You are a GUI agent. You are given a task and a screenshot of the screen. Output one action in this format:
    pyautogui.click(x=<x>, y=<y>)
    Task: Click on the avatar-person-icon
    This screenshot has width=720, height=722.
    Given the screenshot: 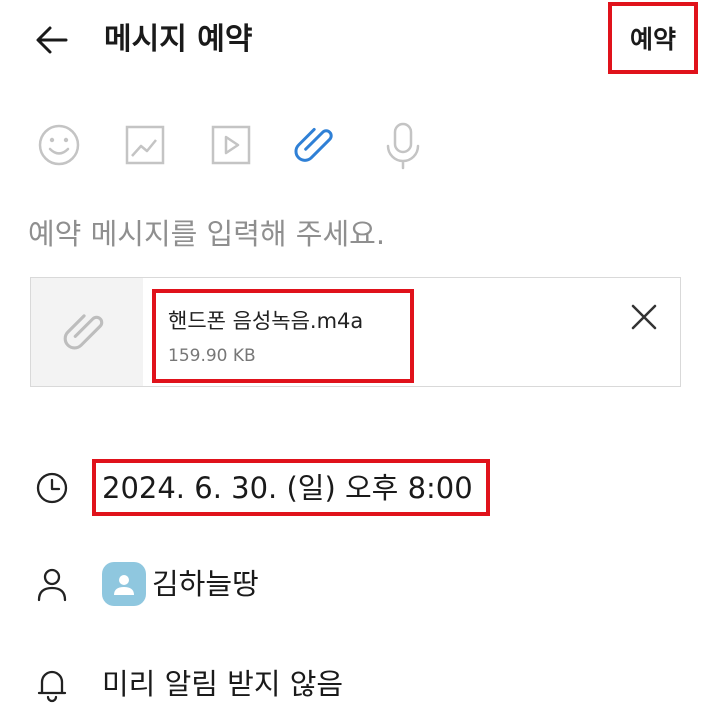 What is the action you would take?
    pyautogui.click(x=124, y=585)
    